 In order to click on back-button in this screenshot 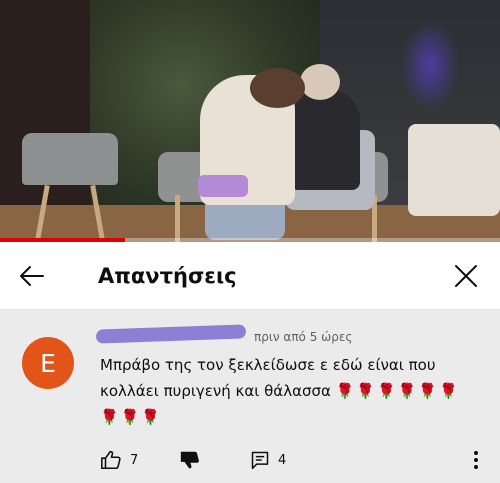, I will do `click(32, 276)`.